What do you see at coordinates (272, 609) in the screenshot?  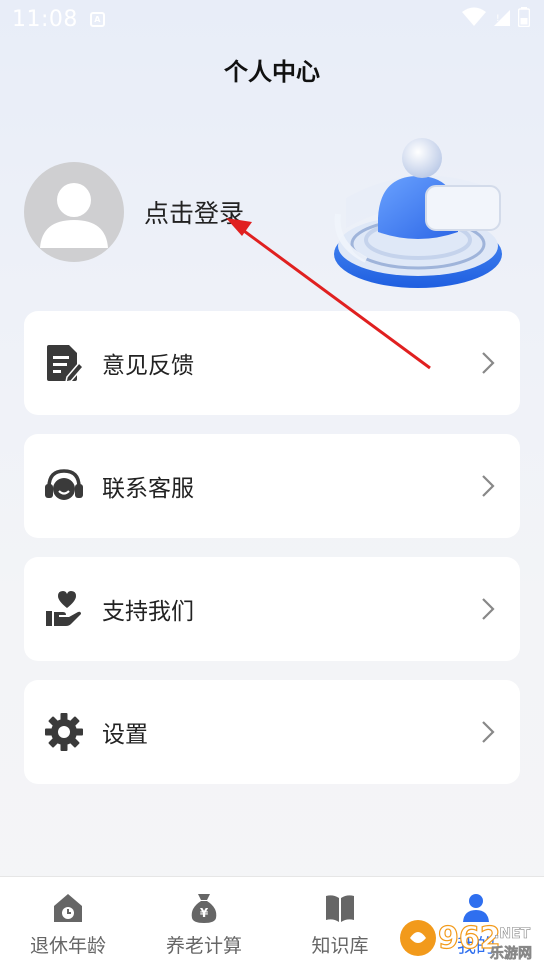 I see `menu-item-support: 支持我们` at bounding box center [272, 609].